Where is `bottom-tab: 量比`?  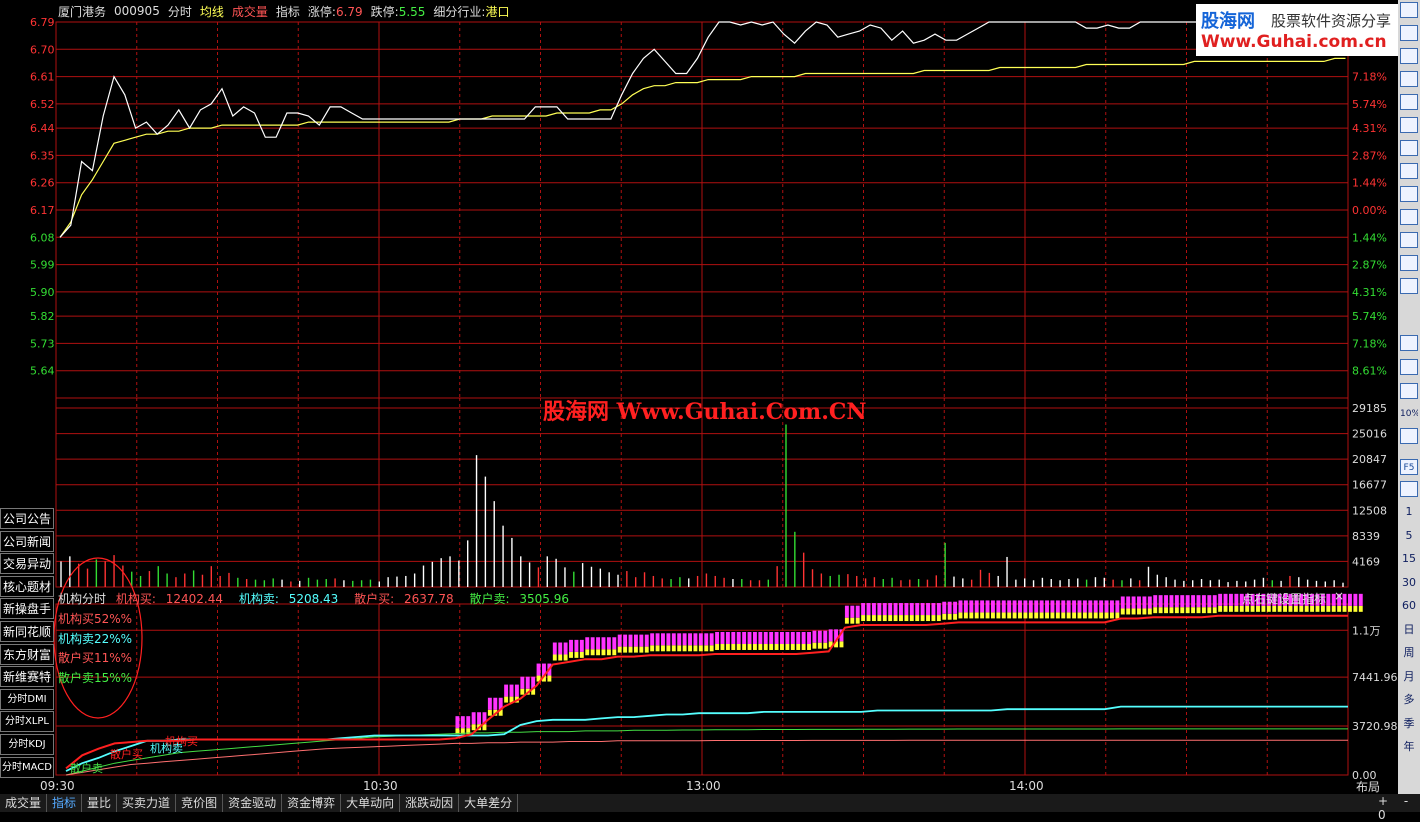
bottom-tab: 量比 is located at coordinates (100, 803).